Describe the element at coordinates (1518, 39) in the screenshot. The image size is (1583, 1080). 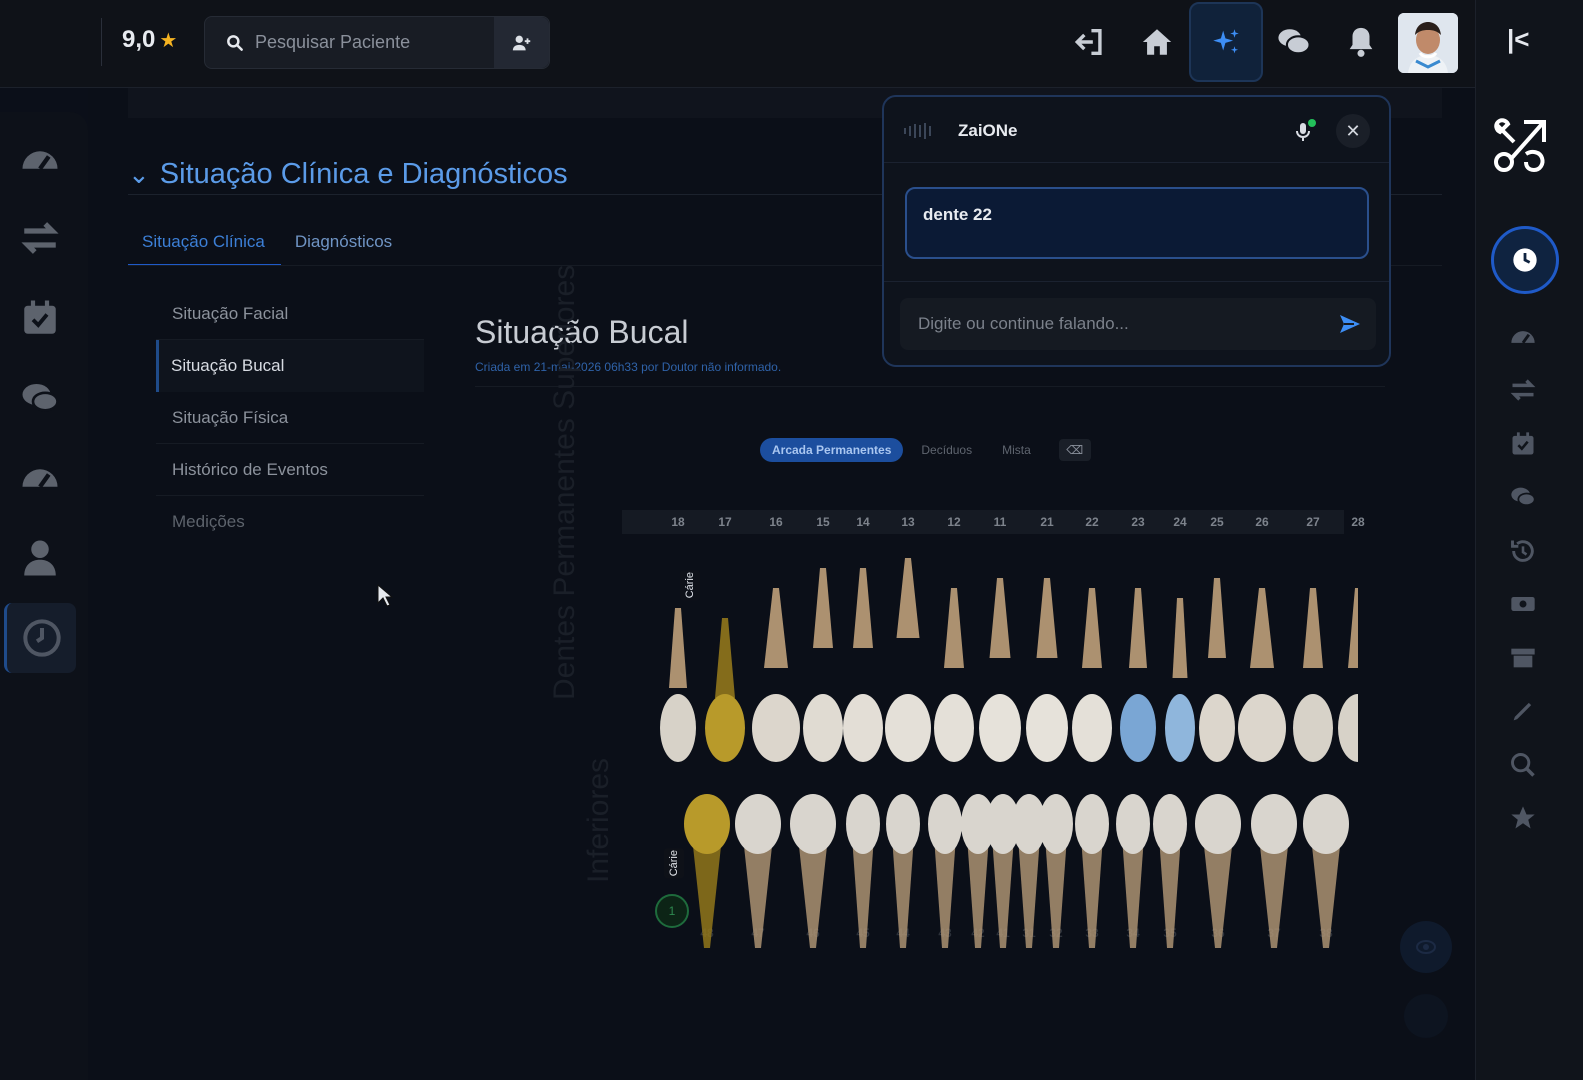
I see `collapse-icon: |<` at that location.